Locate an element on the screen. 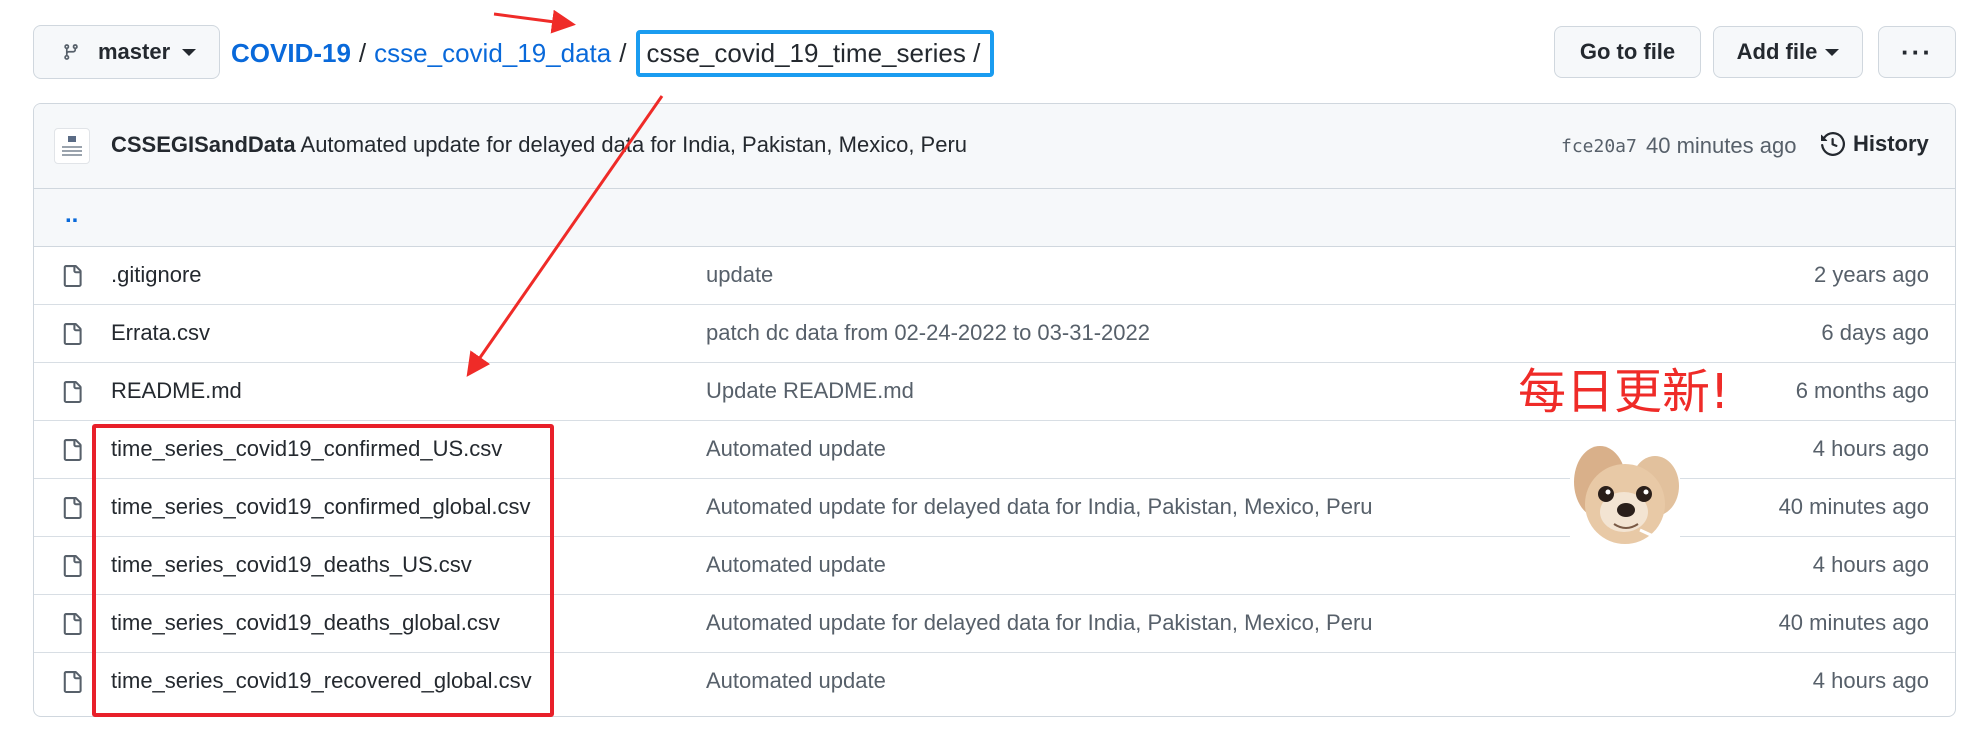 The height and width of the screenshot is (736, 1985). go-to-file-button: Go to file is located at coordinates (1627, 52).